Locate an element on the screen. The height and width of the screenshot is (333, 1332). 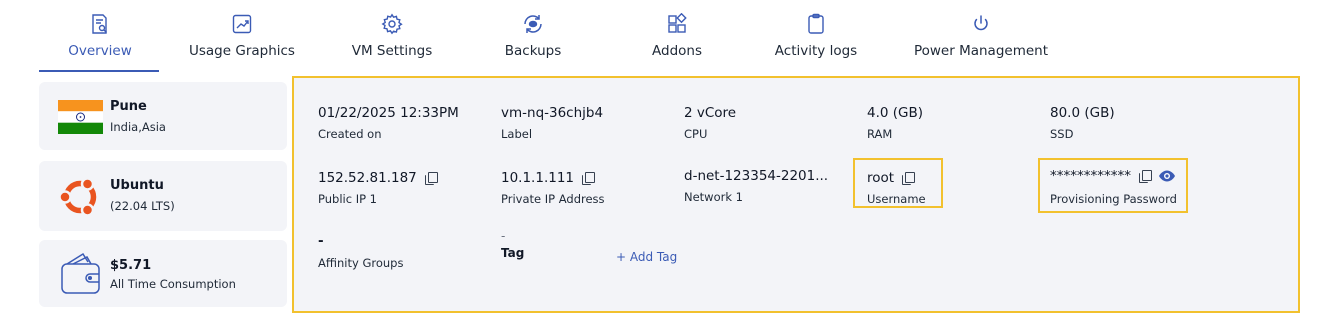
affinity-field: - Affinity Groups is located at coordinates (360, 251).